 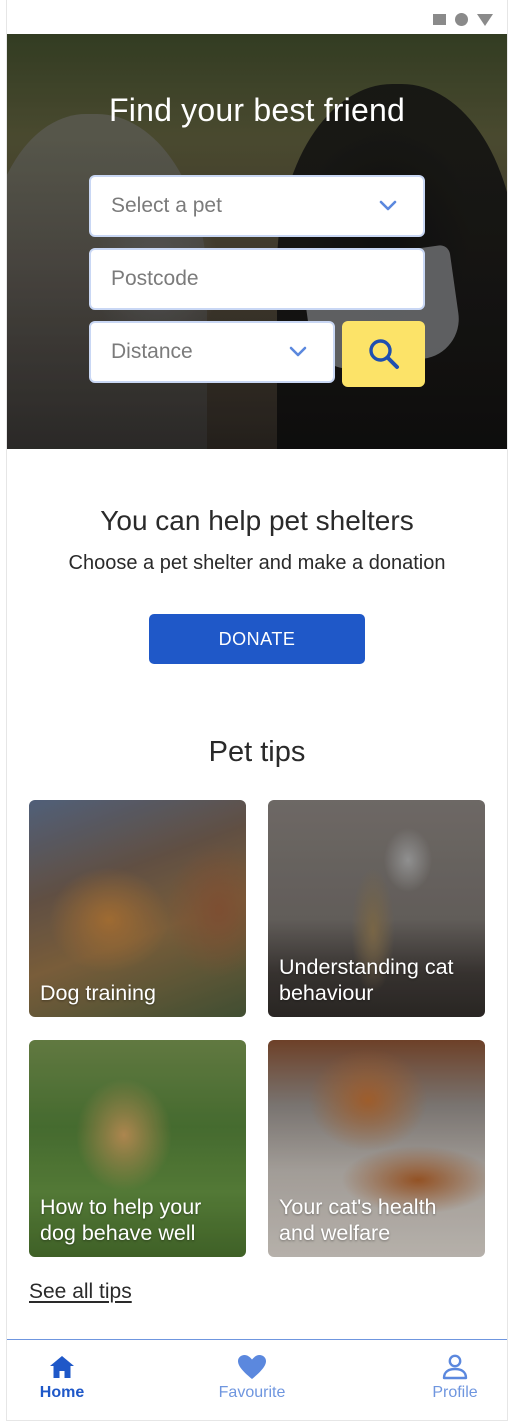 What do you see at coordinates (252, 1392) in the screenshot?
I see `nav-label: Favourite` at bounding box center [252, 1392].